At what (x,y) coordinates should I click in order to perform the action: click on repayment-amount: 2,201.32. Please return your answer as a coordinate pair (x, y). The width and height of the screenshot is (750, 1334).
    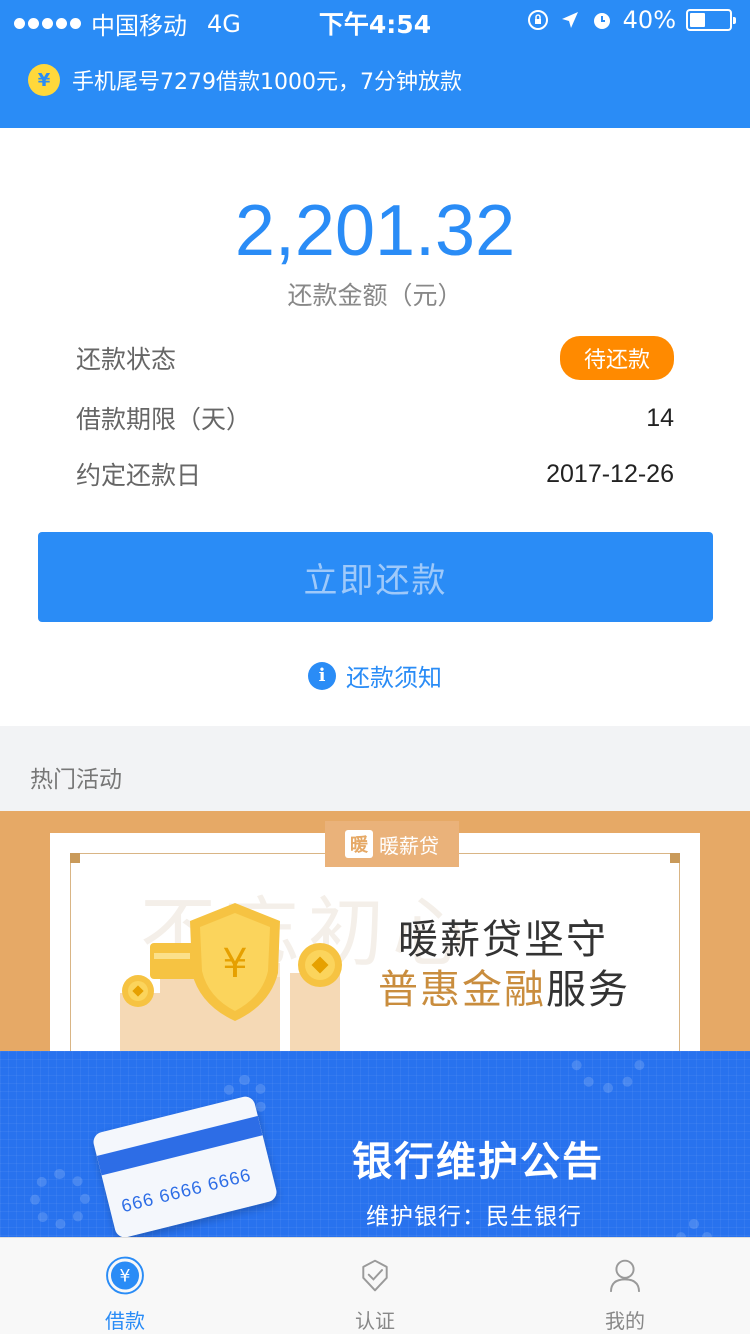
    Looking at the image, I should click on (375, 231).